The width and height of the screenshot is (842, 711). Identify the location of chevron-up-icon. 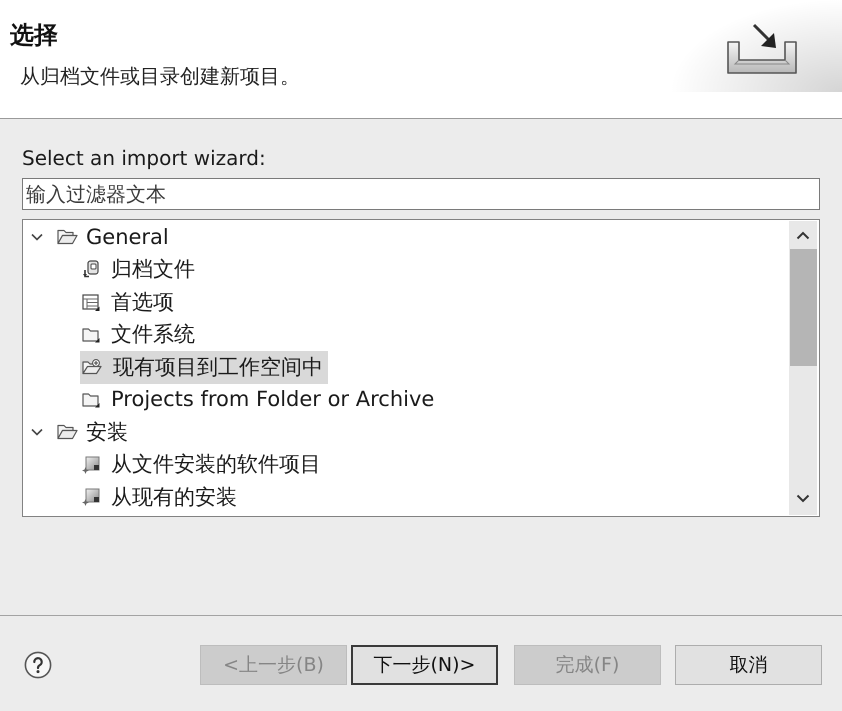
(803, 235).